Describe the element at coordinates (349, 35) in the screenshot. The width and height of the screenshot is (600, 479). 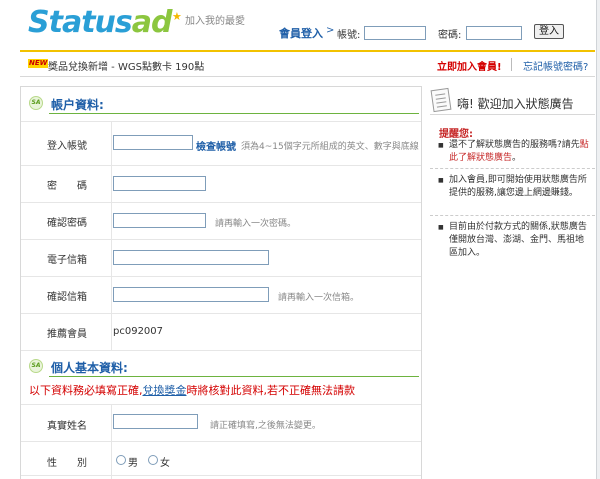
I see `account-label: 帳號:` at that location.